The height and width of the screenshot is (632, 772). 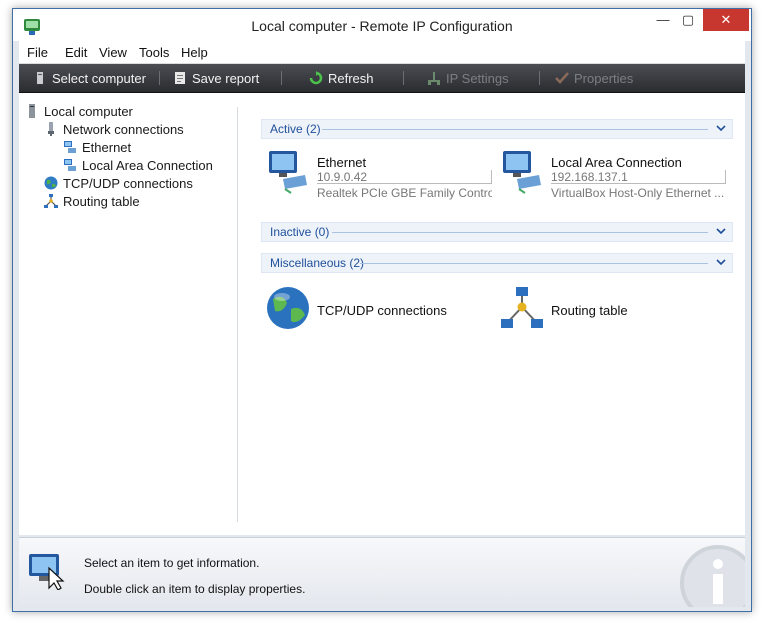 What do you see at coordinates (663, 20) in the screenshot?
I see `minimize-button: —` at bounding box center [663, 20].